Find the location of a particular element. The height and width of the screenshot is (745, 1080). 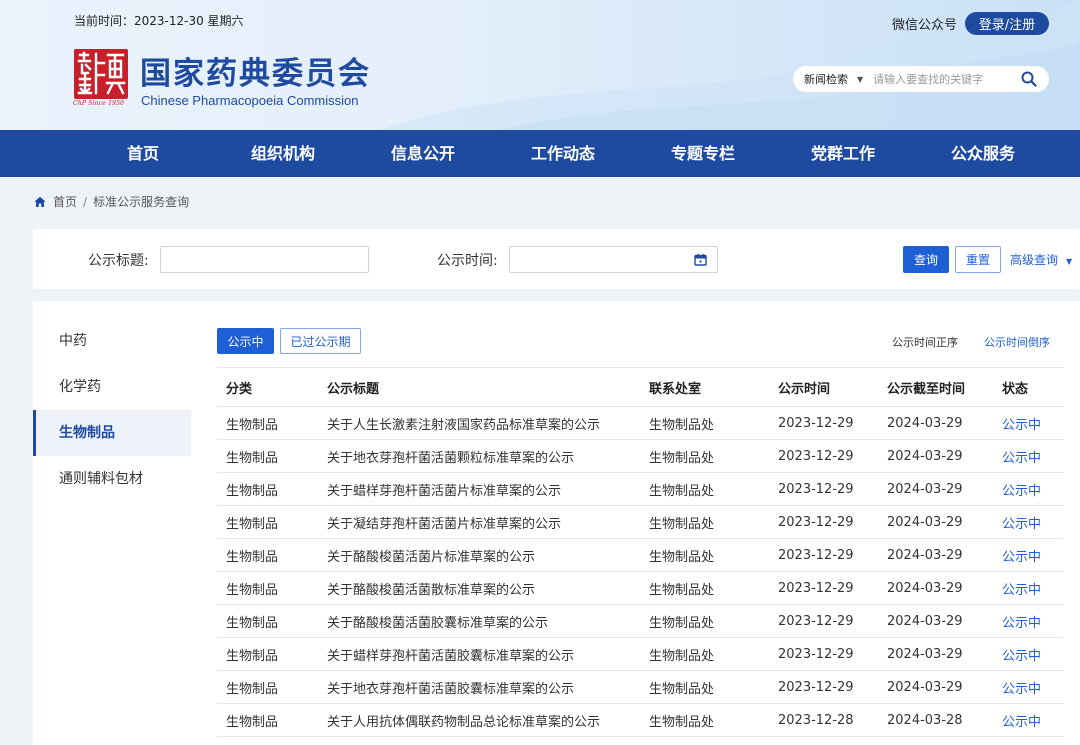

news-search-box: 新闻检索 ▼ is located at coordinates (921, 79).